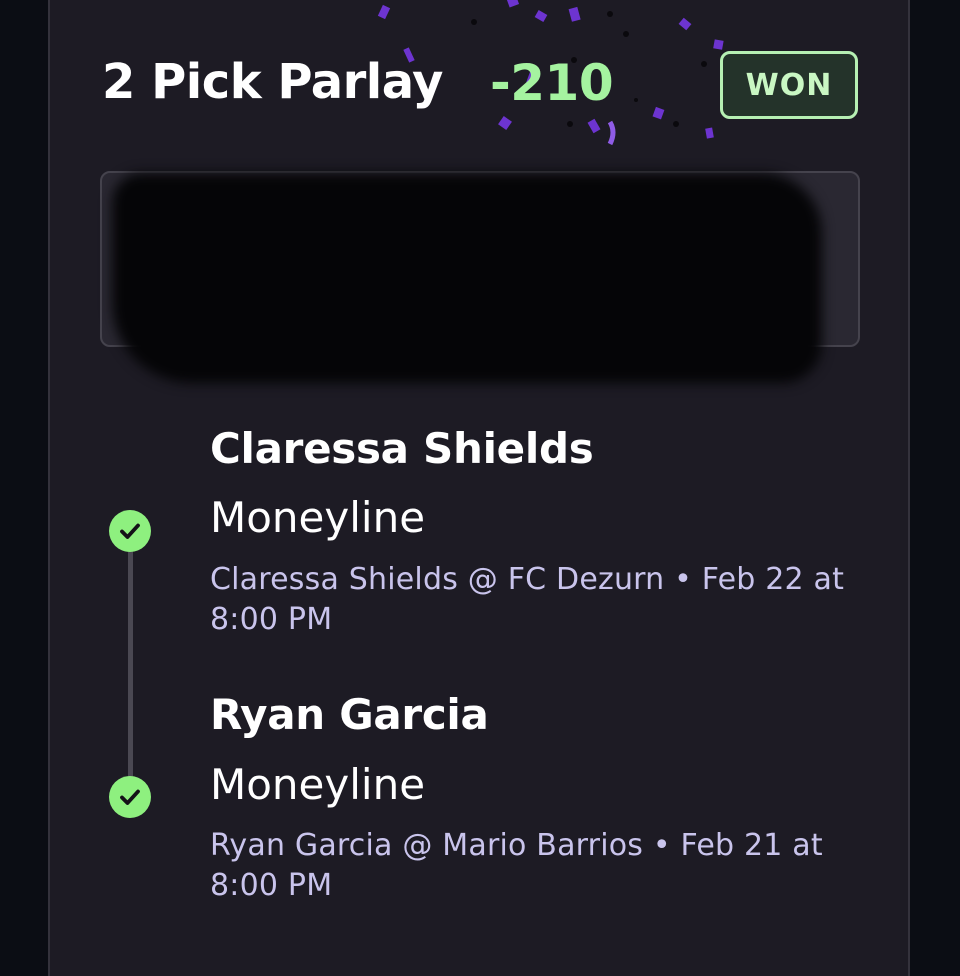 The height and width of the screenshot is (976, 960). What do you see at coordinates (272, 82) in the screenshot?
I see `parlay-title: 2 Pick Parlay` at bounding box center [272, 82].